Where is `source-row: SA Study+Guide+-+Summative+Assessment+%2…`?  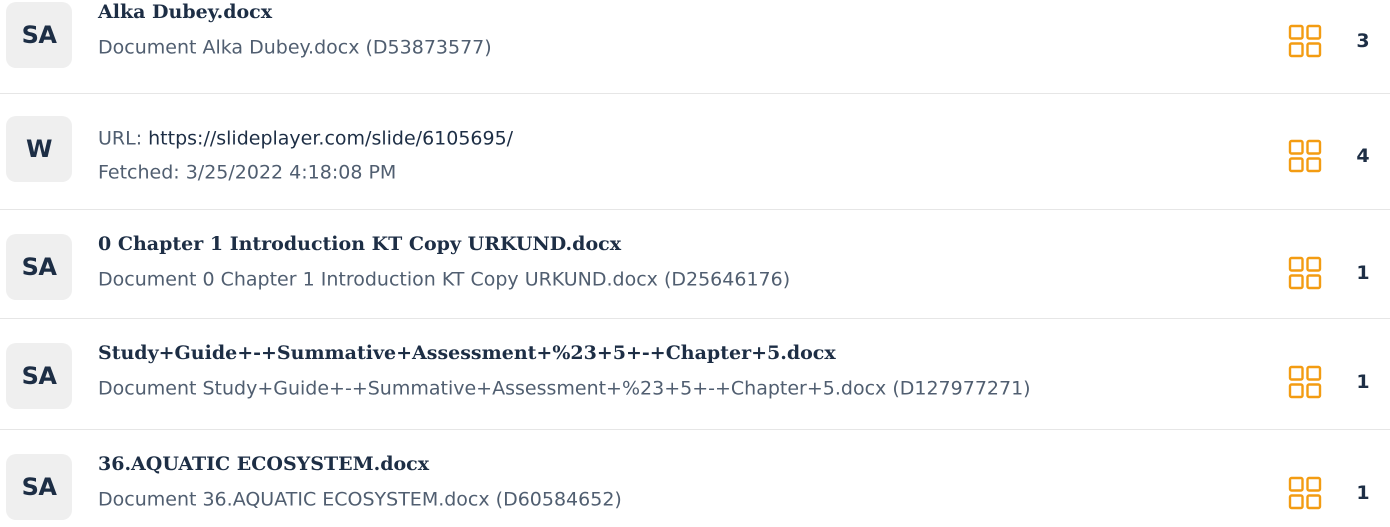
source-row: SA Study+Guide+-+Summative+Assessment+%2… is located at coordinates (695, 376).